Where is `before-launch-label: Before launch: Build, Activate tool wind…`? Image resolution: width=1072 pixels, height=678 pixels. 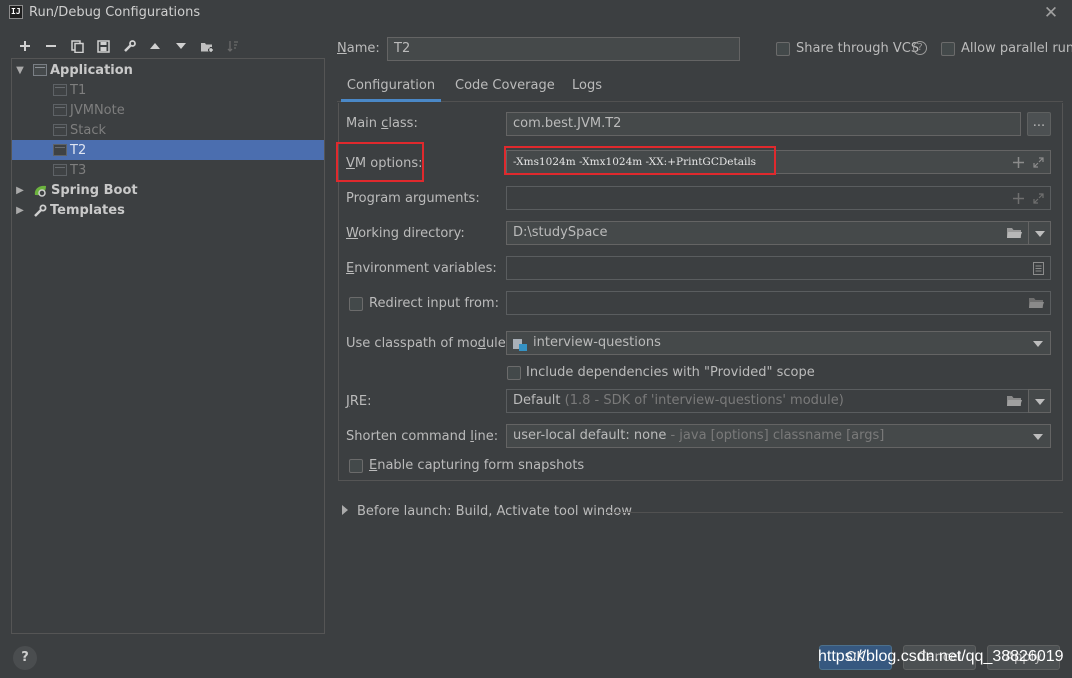 before-launch-label: Before launch: Build, Activate tool wind… is located at coordinates (494, 511).